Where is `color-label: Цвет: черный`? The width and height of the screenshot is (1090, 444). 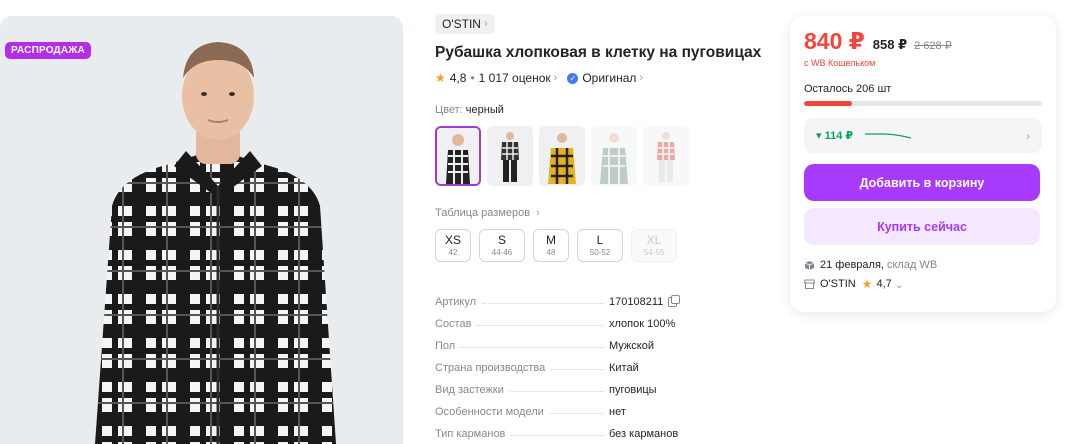
color-label: Цвет: черный is located at coordinates (600, 110).